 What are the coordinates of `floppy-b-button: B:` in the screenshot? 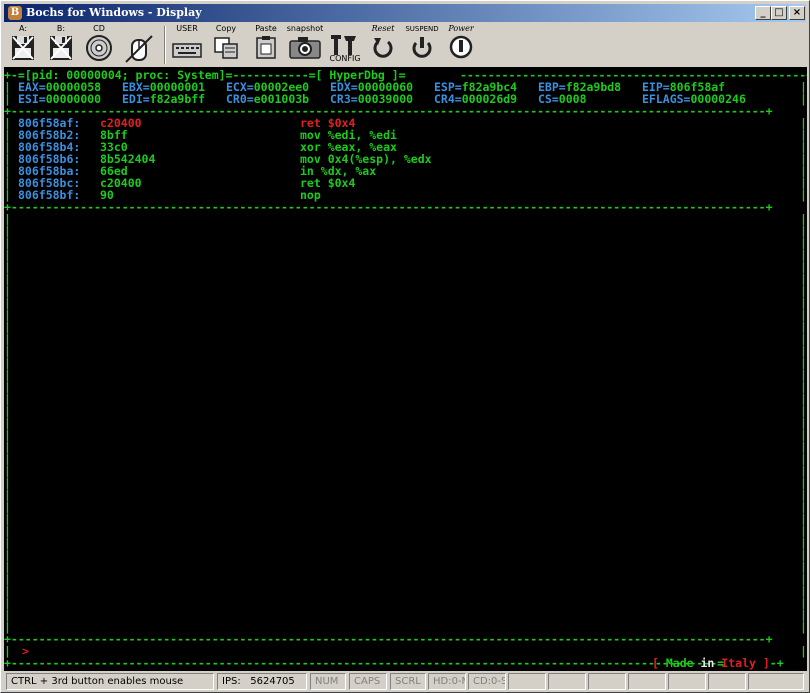 It's located at (61, 45).